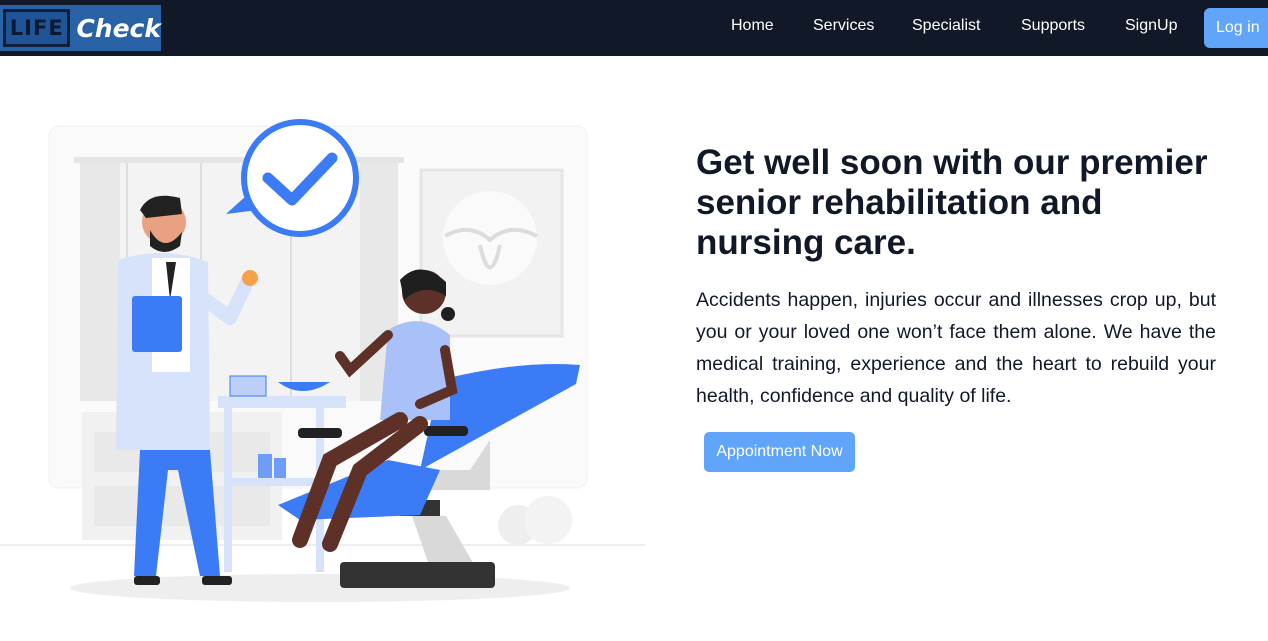 The height and width of the screenshot is (641, 1268). Describe the element at coordinates (946, 26) in the screenshot. I see `nav-specialist-link: Specialist` at that location.